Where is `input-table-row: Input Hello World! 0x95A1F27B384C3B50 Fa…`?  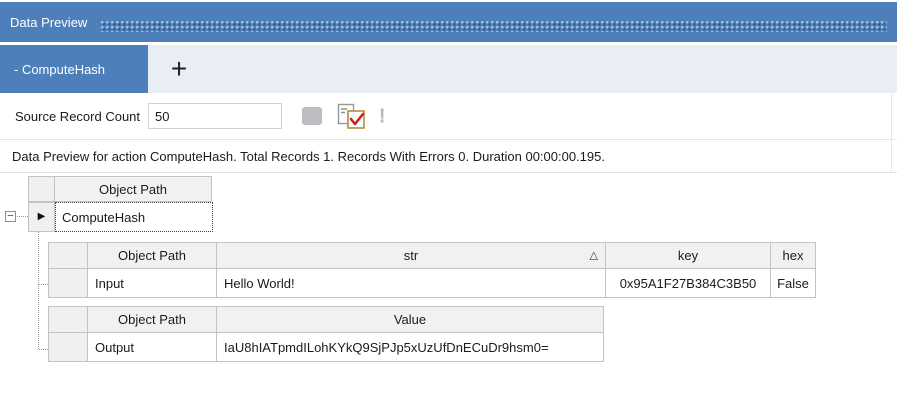
input-table-row: Input Hello World! 0x95A1F27B384C3B50 Fa… is located at coordinates (432, 283).